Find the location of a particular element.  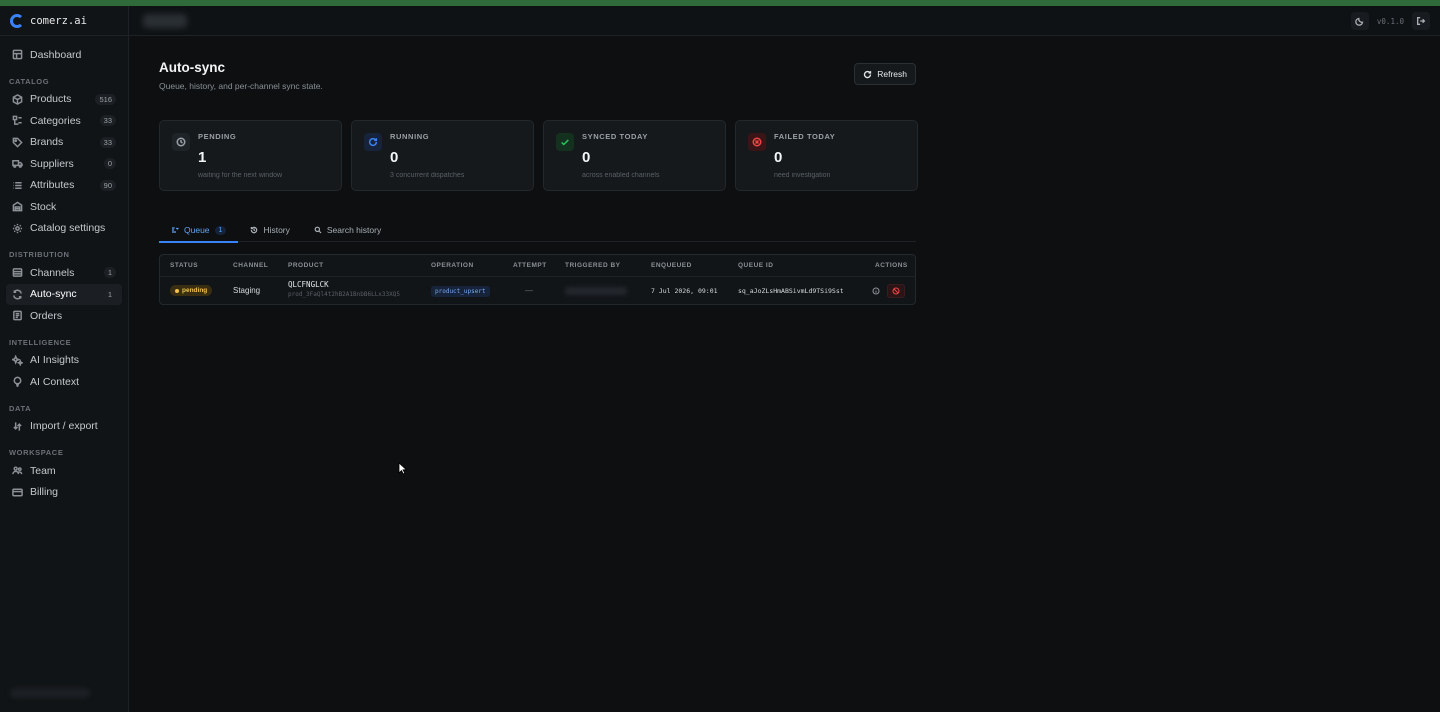

brand: comerz.ai is located at coordinates (64, 21).